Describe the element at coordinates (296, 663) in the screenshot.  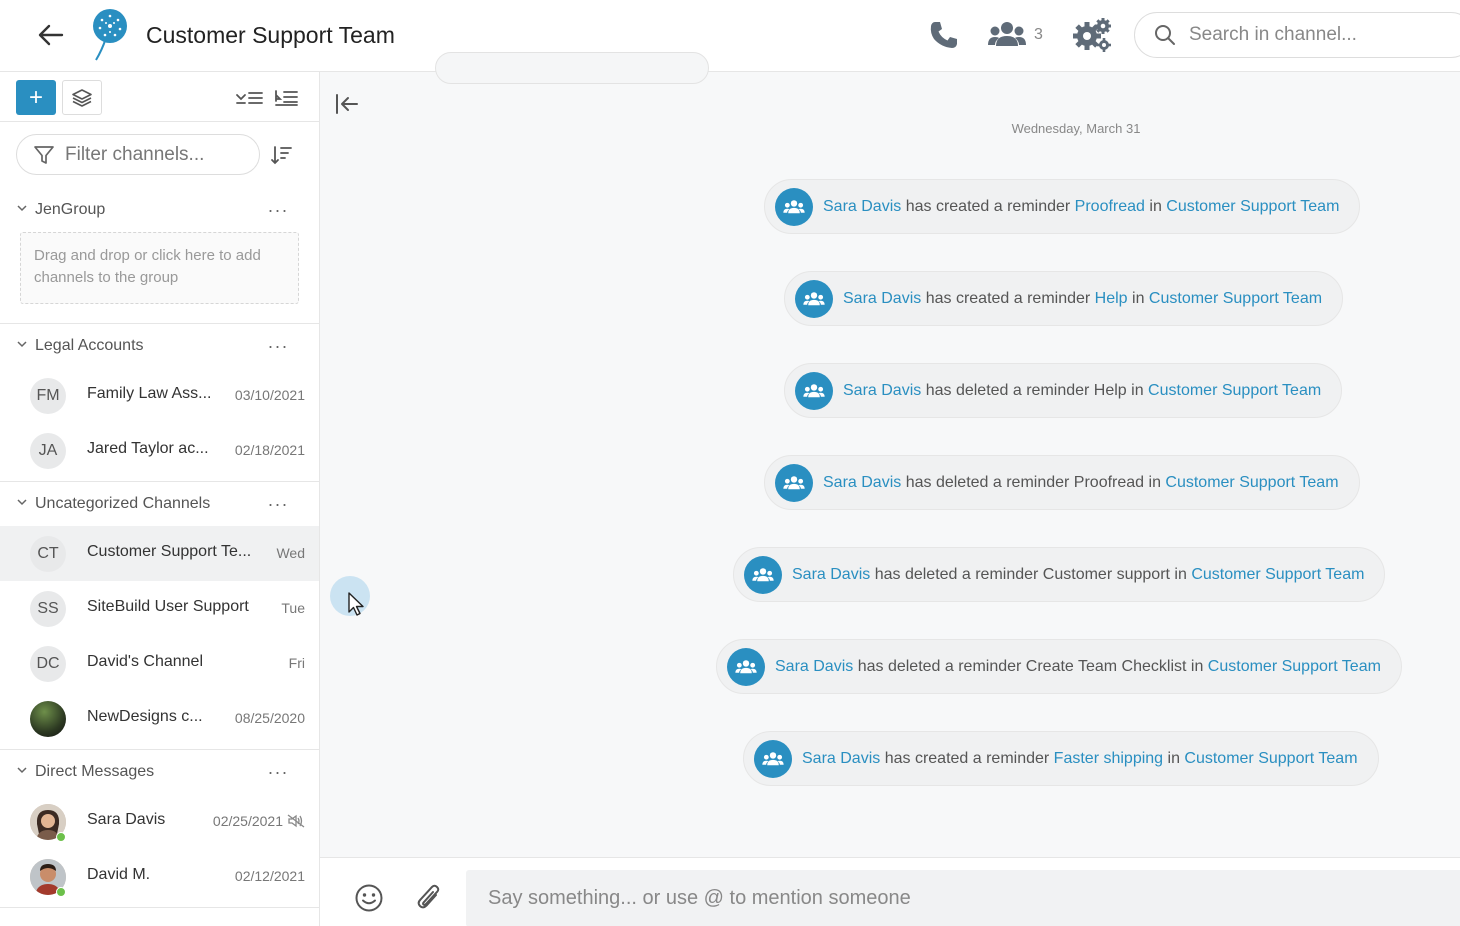
I see `channel-date: Fri` at that location.